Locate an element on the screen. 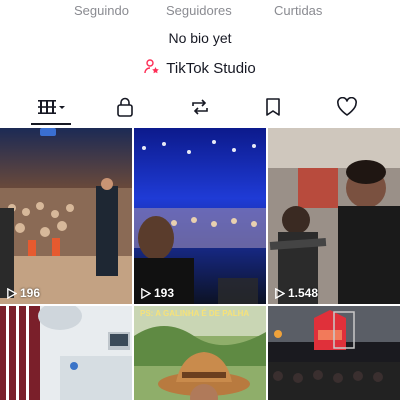  profile-bio: No bio yet is located at coordinates (200, 38).